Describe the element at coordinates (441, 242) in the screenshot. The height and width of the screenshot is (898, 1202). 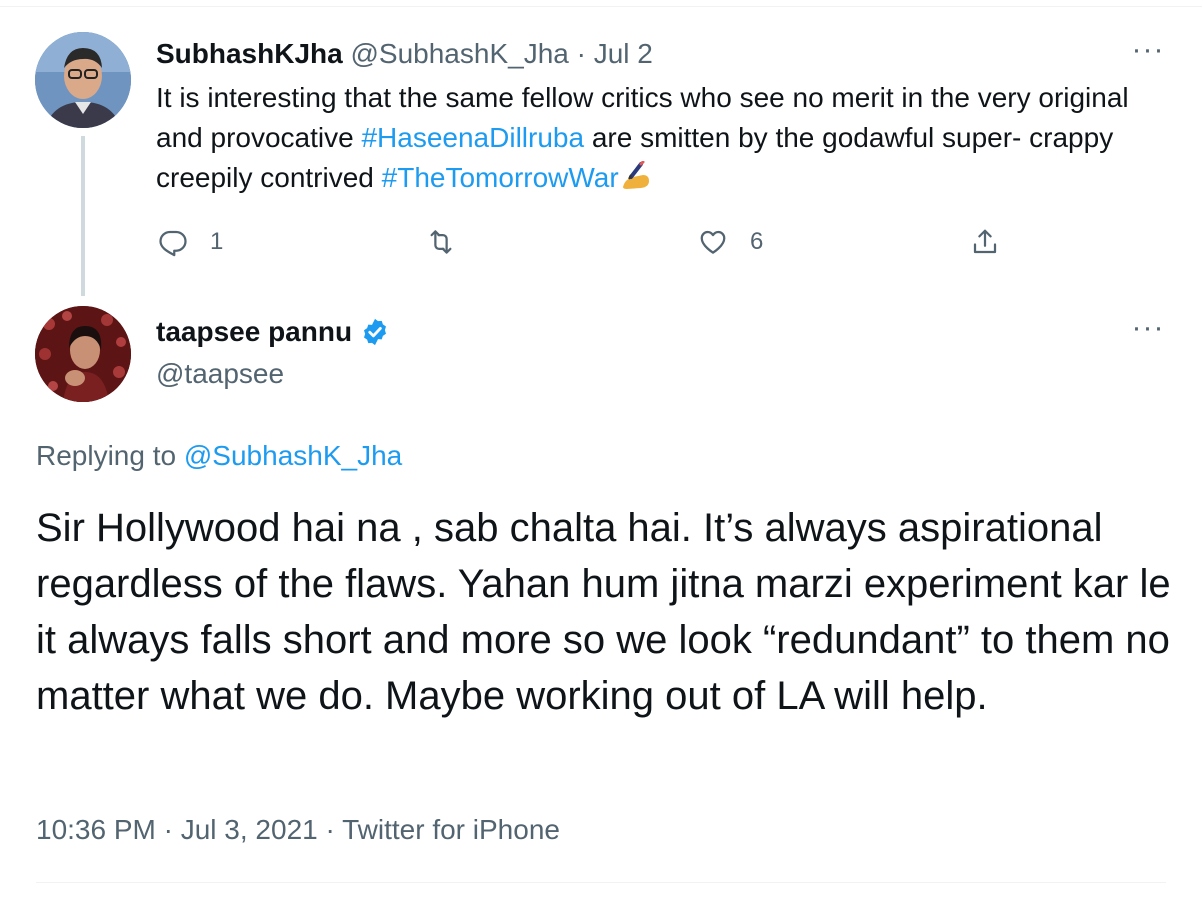
I see `retweet-icon` at that location.